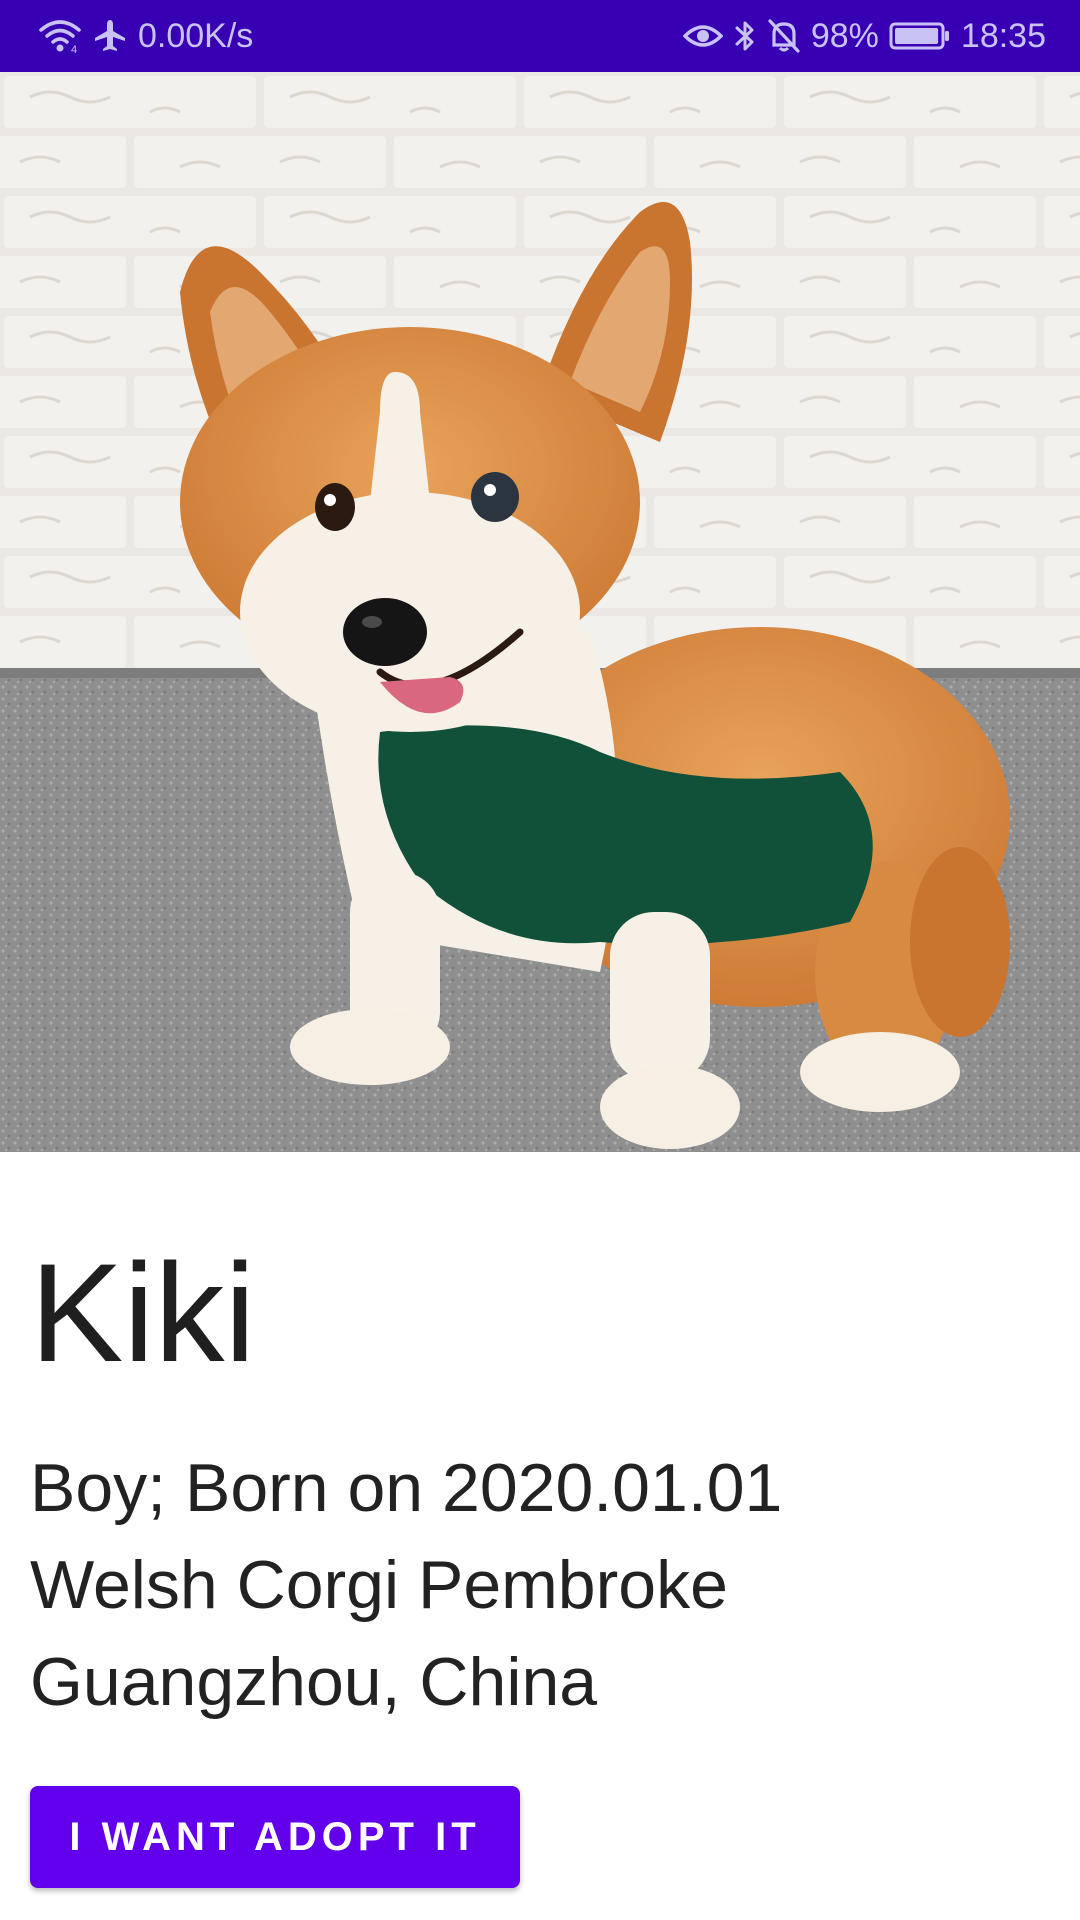  Describe the element at coordinates (844, 35) in the screenshot. I see `battery-percent: 98%` at that location.